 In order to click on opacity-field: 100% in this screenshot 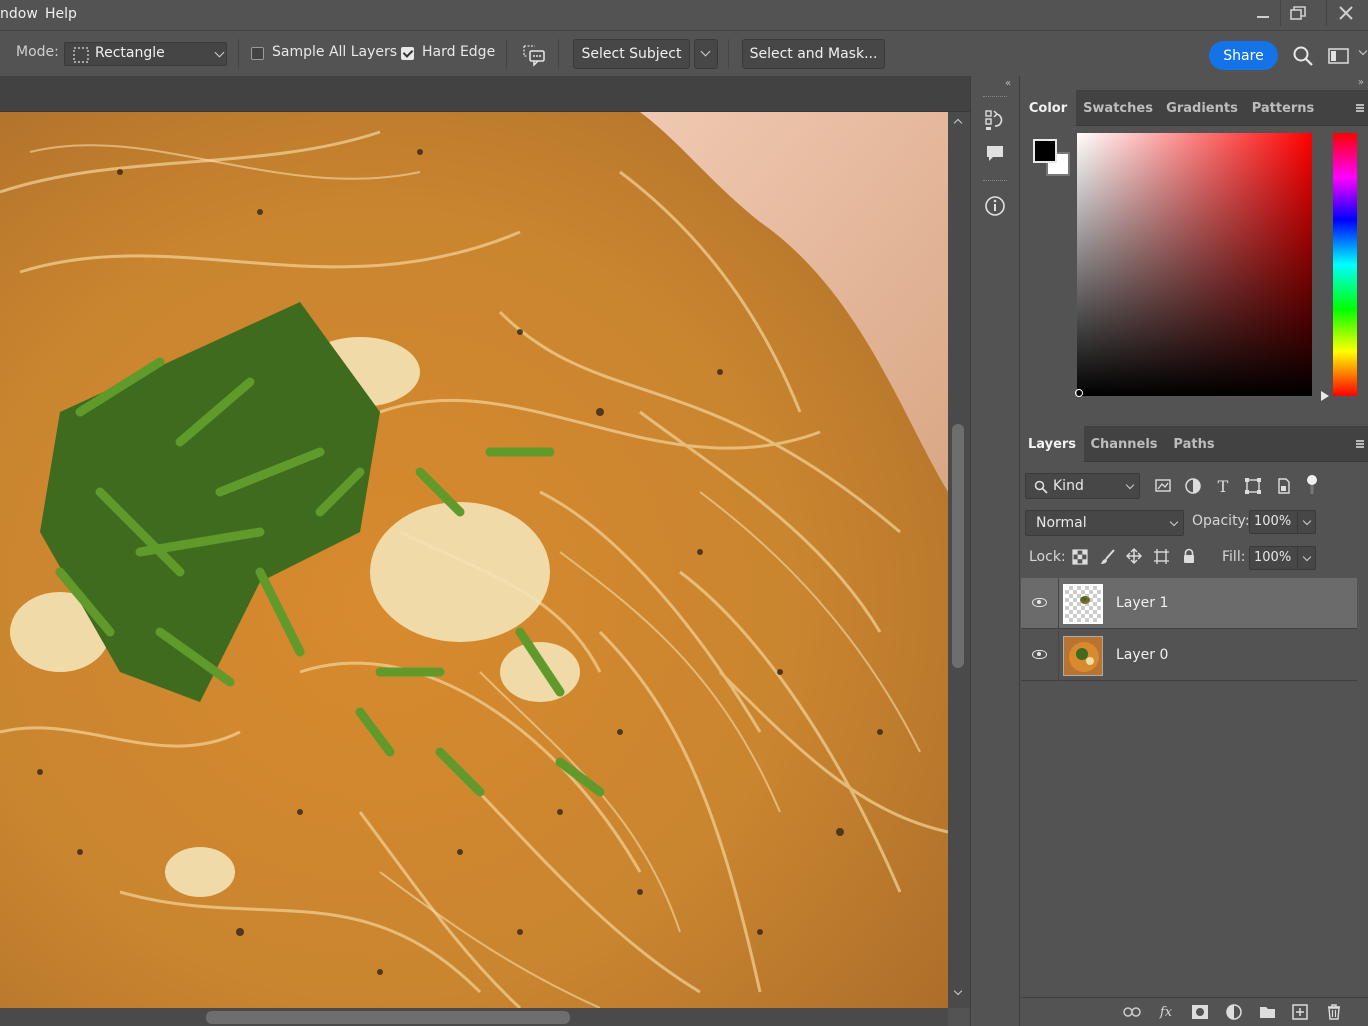, I will do `click(1282, 522)`.